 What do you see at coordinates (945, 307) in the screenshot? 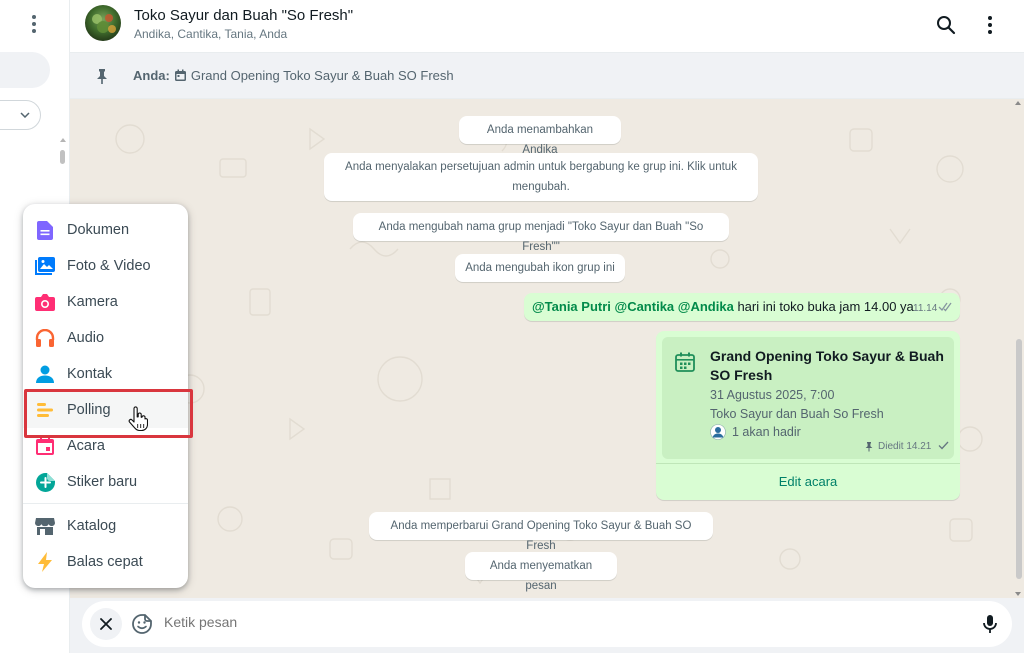
I see `double-check-icon` at bounding box center [945, 307].